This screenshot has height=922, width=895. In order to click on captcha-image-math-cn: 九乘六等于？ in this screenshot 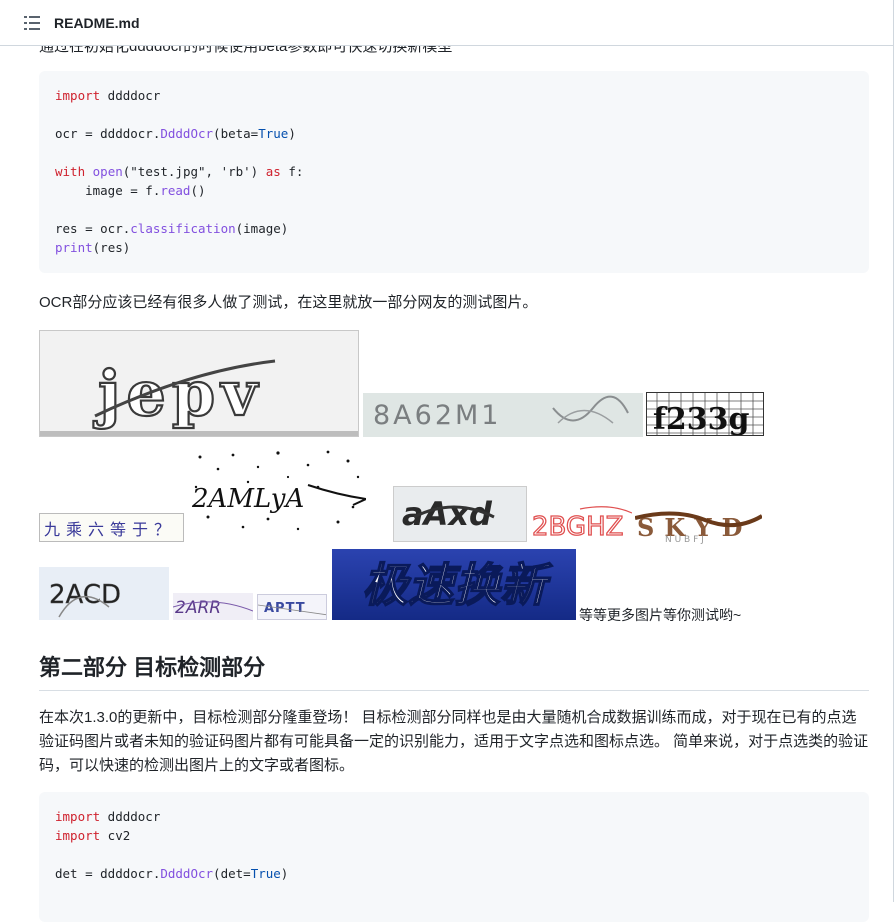, I will do `click(111, 527)`.